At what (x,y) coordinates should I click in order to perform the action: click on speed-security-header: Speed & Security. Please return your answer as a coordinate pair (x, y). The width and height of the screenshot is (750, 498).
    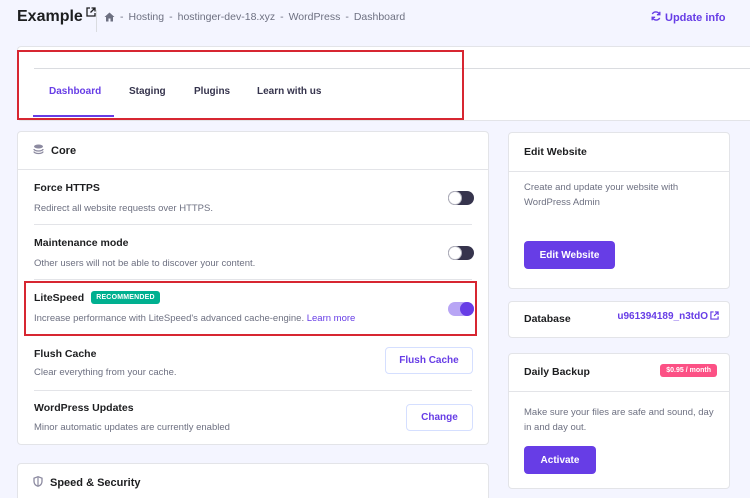
    Looking at the image, I should click on (253, 481).